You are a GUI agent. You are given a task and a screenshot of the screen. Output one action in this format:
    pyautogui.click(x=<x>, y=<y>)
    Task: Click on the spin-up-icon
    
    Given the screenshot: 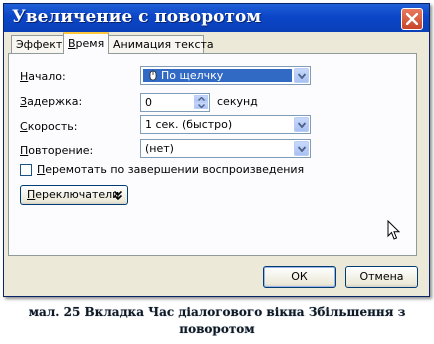 What is the action you would take?
    pyautogui.click(x=201, y=99)
    